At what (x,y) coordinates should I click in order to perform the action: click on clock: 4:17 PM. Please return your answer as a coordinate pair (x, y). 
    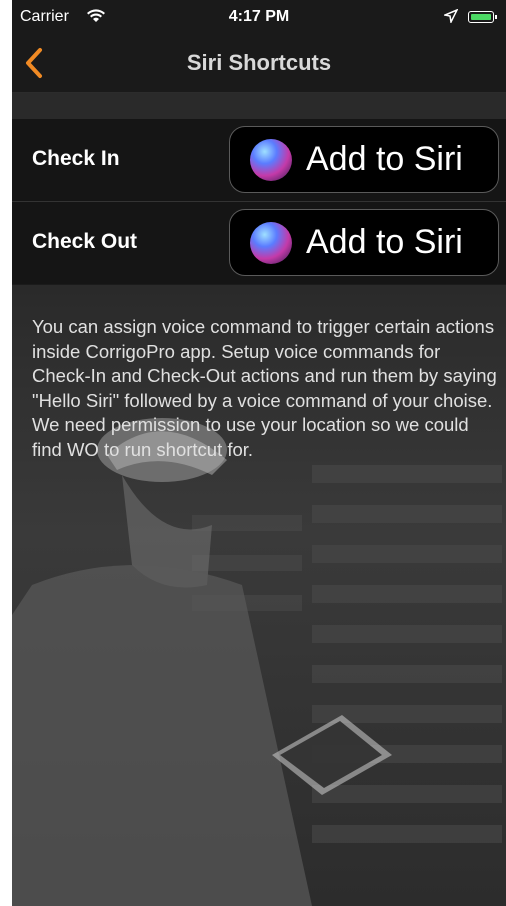
    Looking at the image, I should click on (259, 16).